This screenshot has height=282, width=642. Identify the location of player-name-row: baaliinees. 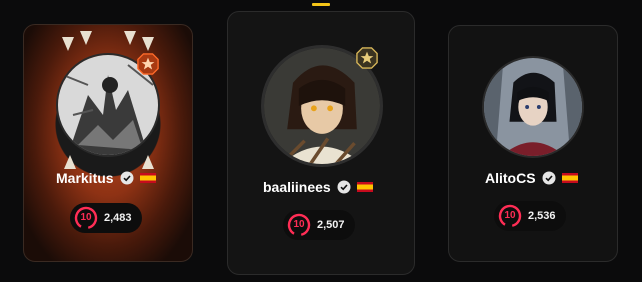
(318, 187).